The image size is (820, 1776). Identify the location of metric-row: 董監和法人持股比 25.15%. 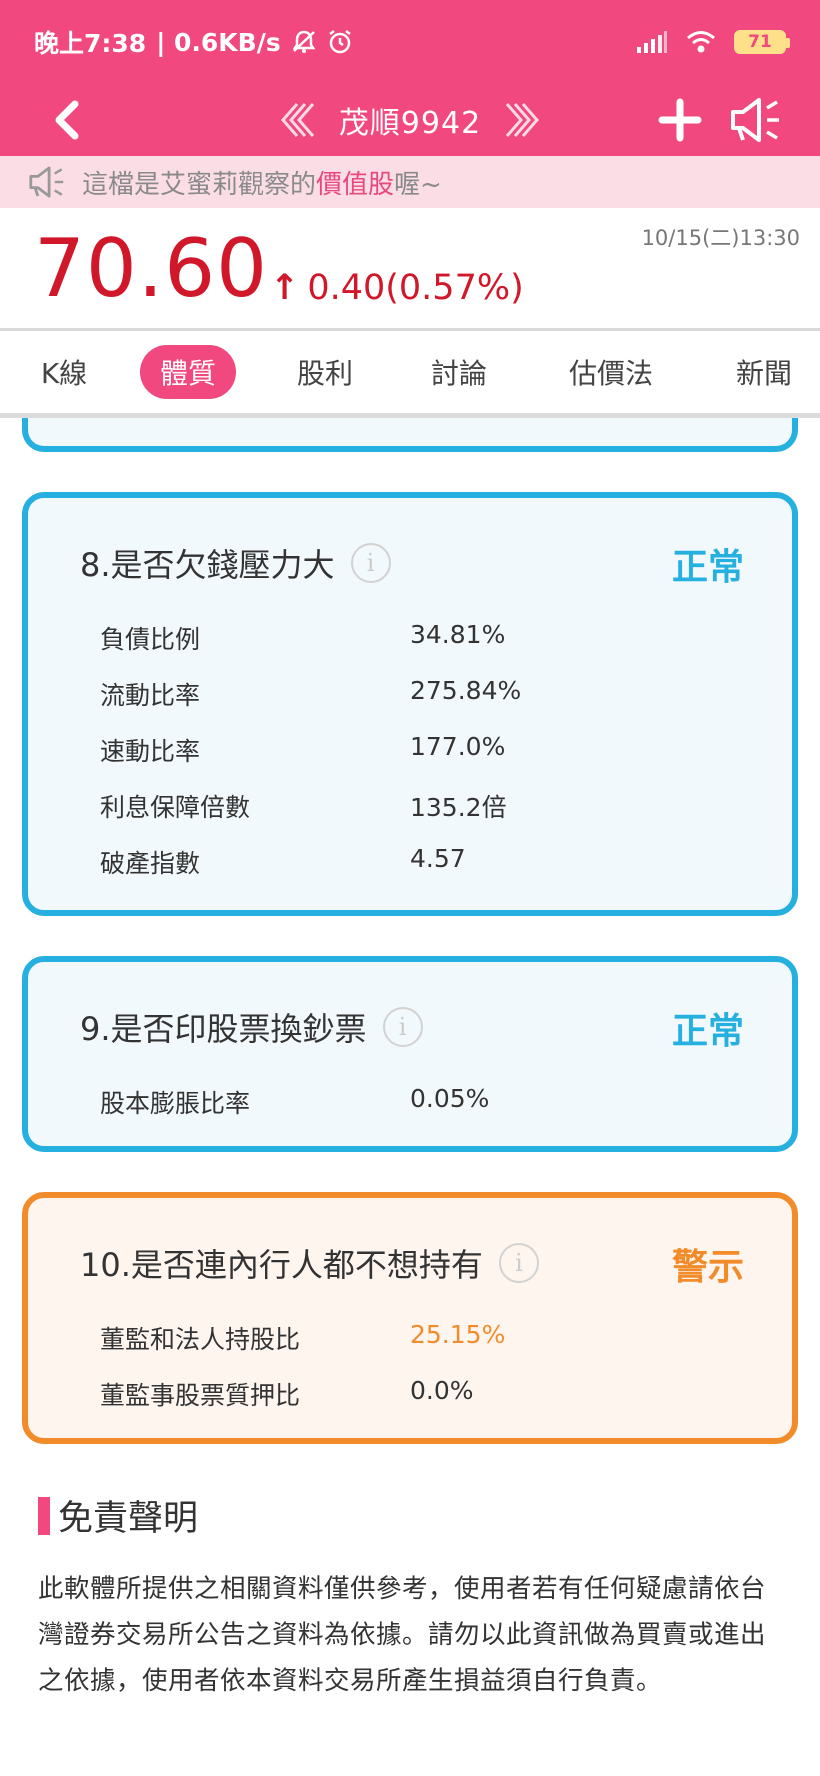
(420, 1338).